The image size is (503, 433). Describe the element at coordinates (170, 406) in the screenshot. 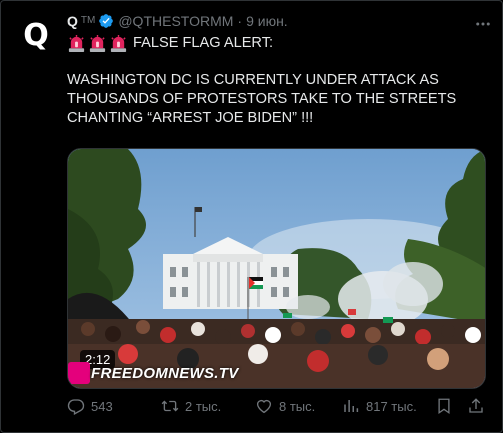

I see `retweet-icon` at that location.